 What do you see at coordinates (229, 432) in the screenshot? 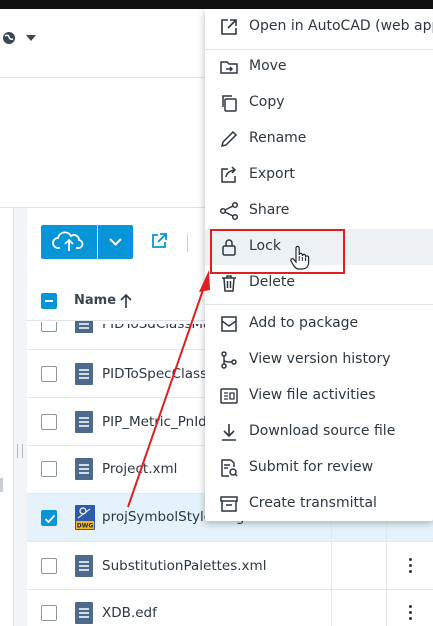
I see `download-icon` at bounding box center [229, 432].